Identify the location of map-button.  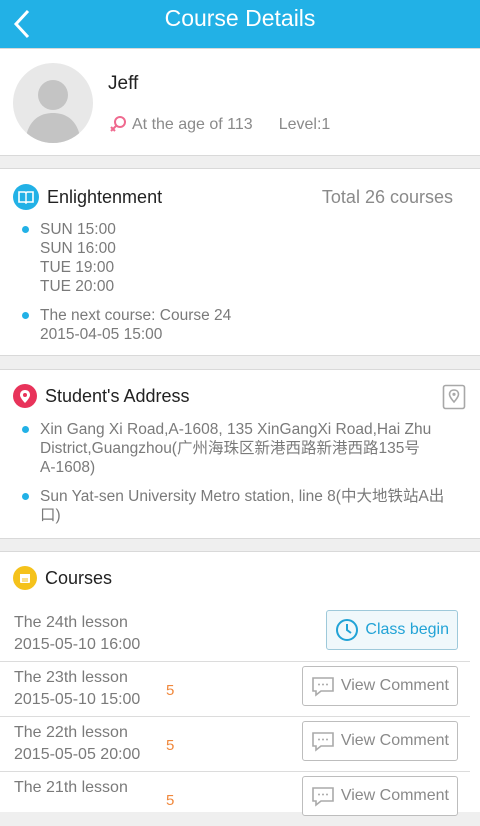
(454, 397).